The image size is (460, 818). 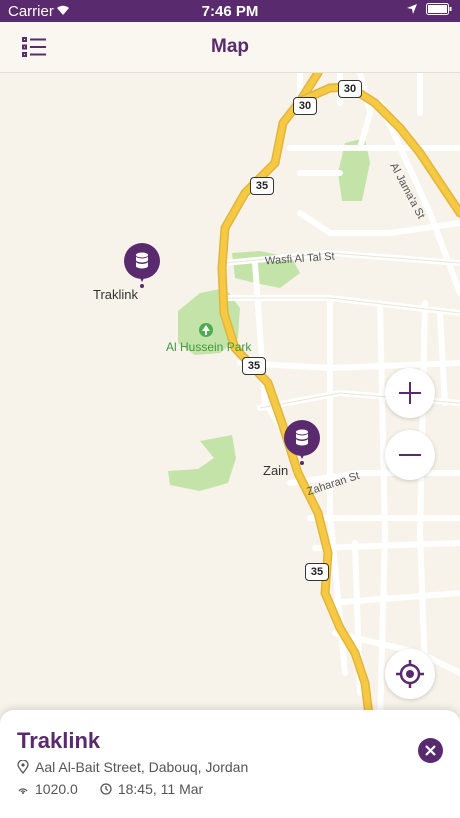 I want to click on wifi-icon, so click(x=63, y=10).